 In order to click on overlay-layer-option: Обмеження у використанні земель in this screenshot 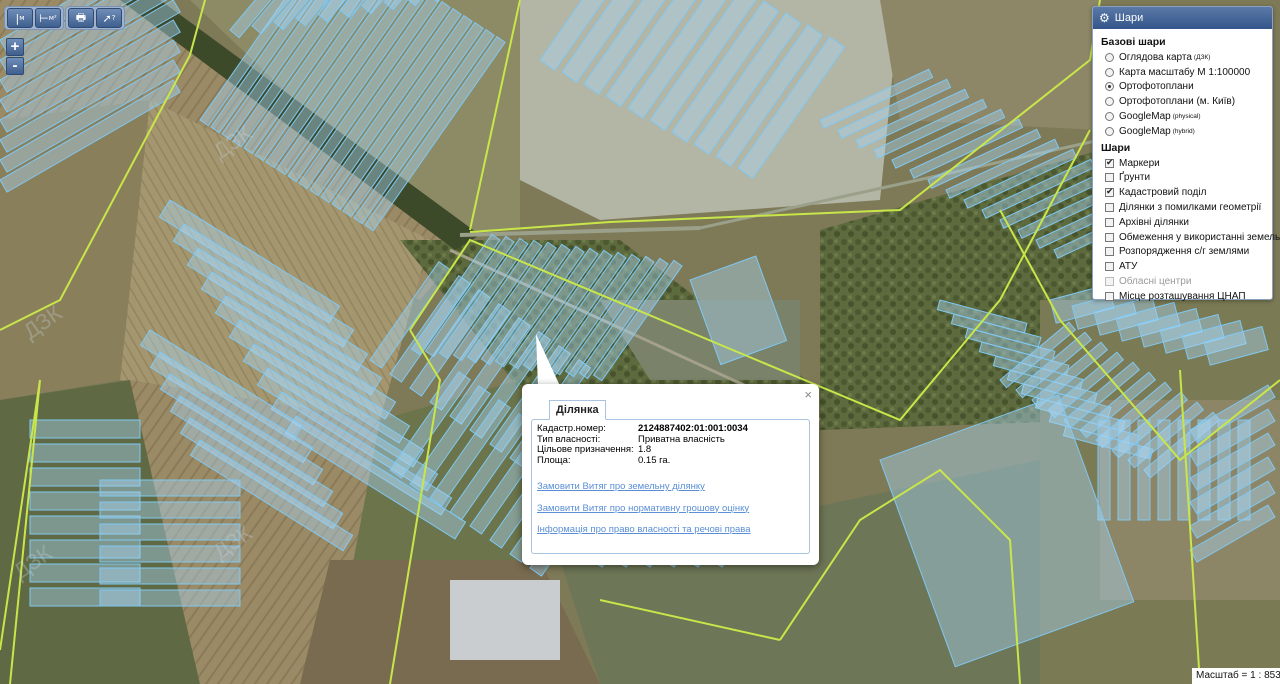, I will do `click(1186, 237)`.